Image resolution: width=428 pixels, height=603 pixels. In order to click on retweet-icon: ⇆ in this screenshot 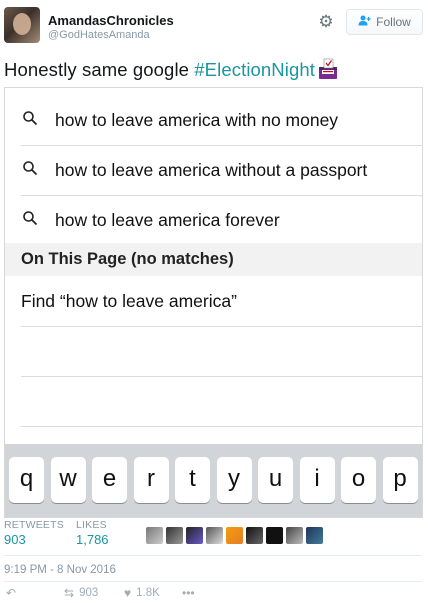, I will do `click(69, 593)`.